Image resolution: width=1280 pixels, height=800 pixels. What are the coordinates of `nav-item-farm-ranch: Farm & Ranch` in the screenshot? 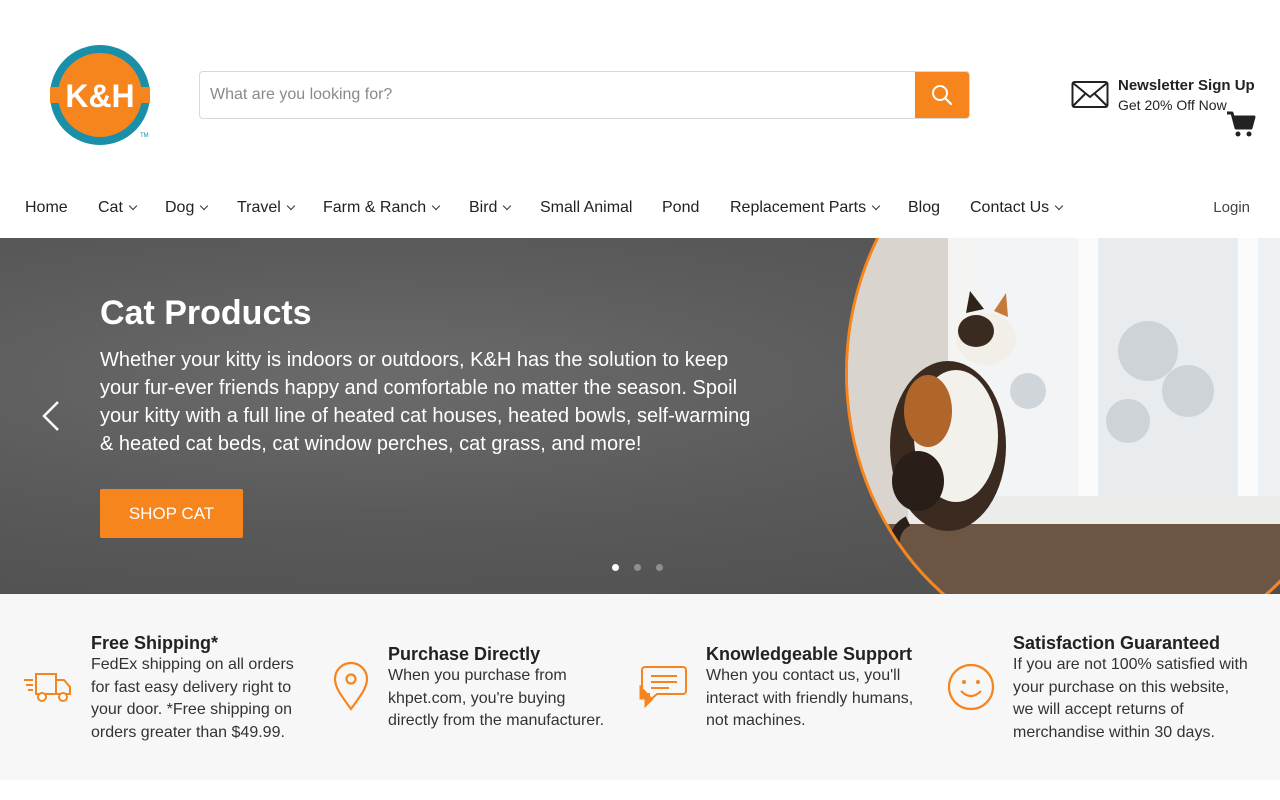 It's located at (382, 208).